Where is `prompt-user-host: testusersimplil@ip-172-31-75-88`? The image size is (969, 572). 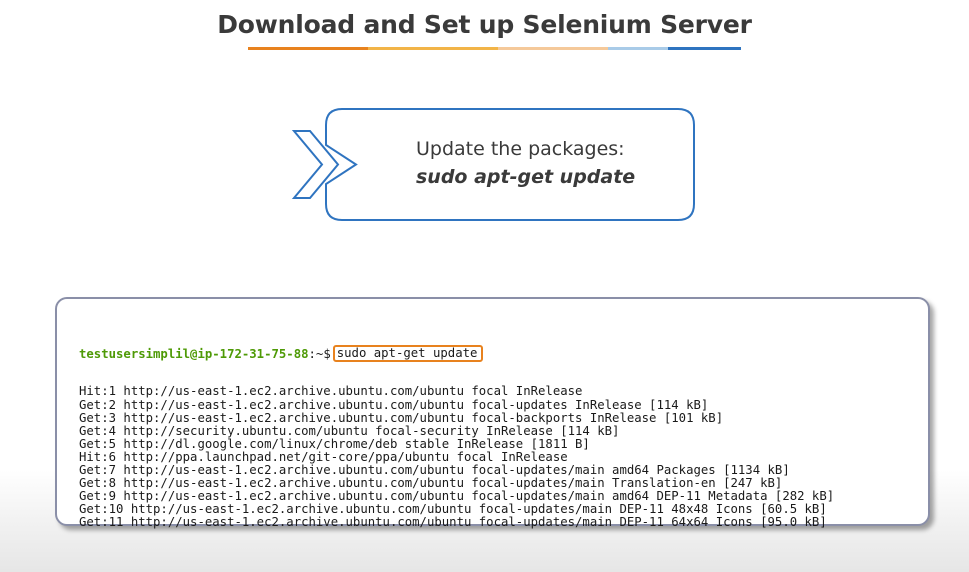 prompt-user-host: testusersimplil@ip-172-31-75-88 is located at coordinates (194, 354).